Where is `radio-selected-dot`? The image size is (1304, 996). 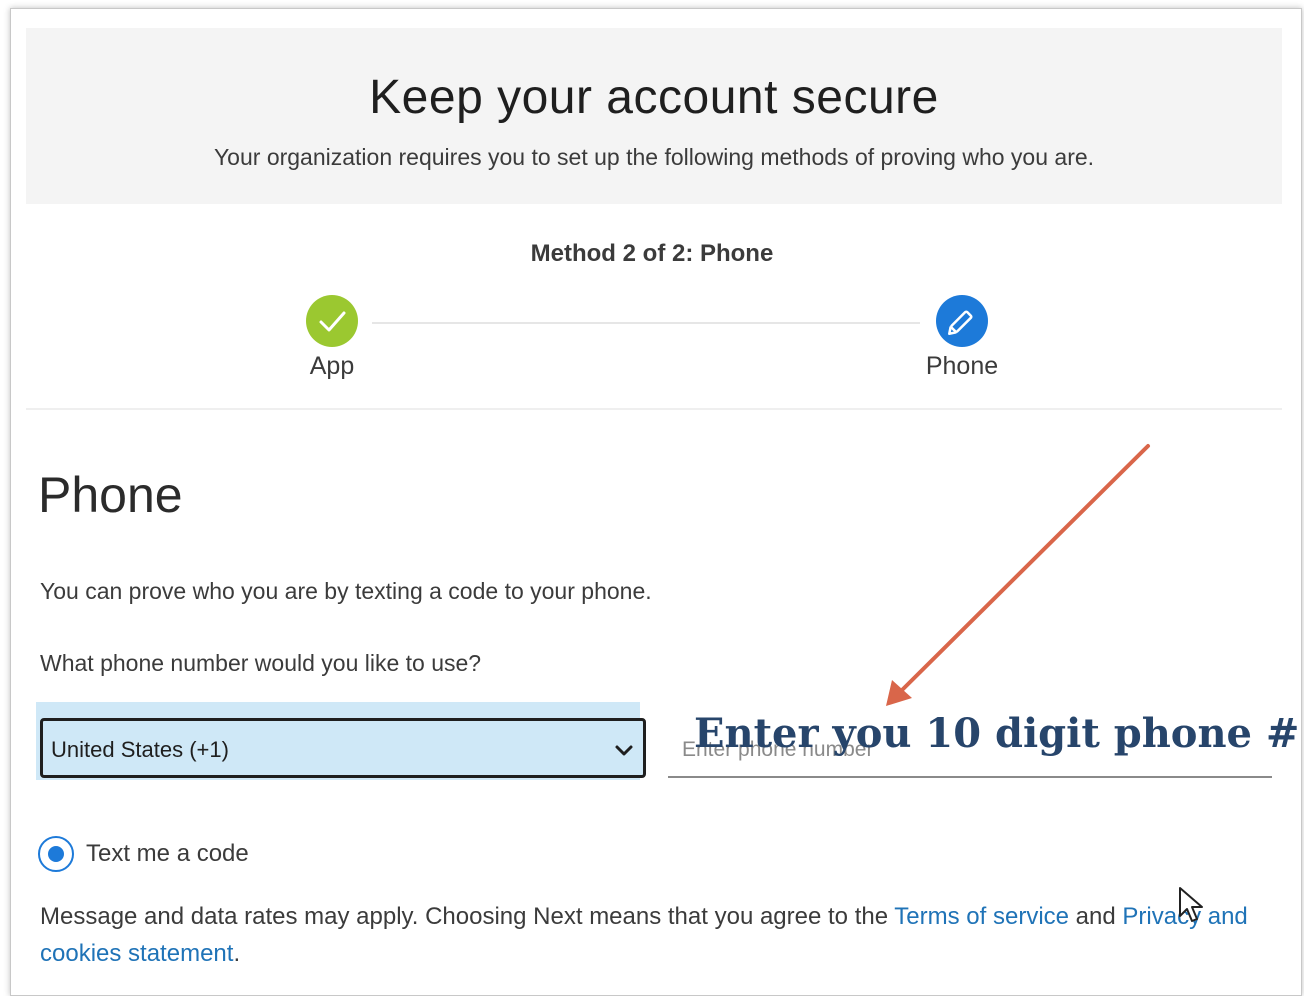 radio-selected-dot is located at coordinates (56, 854).